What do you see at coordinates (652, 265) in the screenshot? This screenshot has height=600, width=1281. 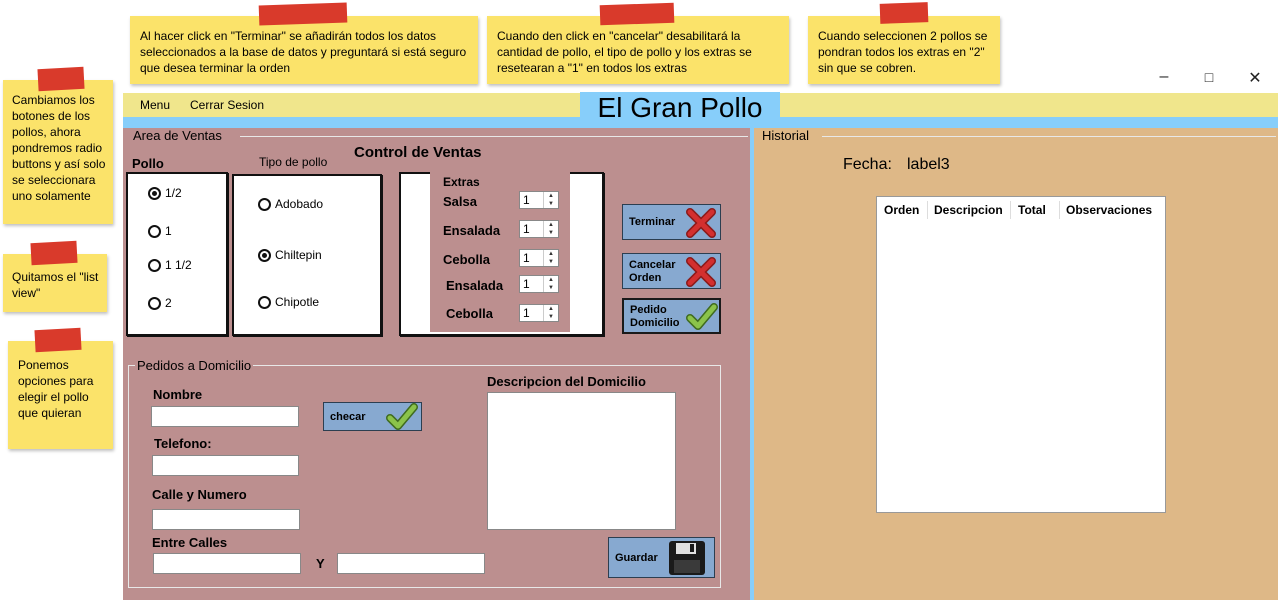 I see `cancelar-button-label-1: Cancelar` at bounding box center [652, 265].